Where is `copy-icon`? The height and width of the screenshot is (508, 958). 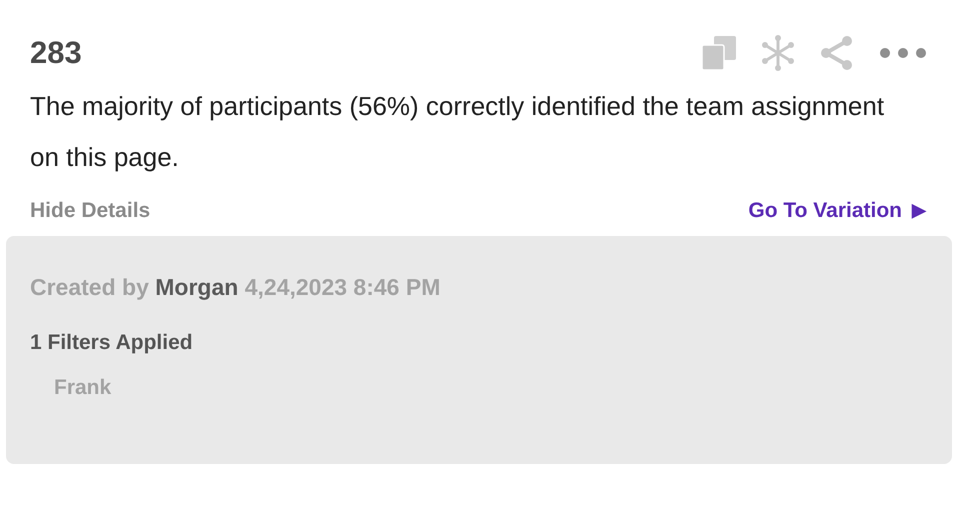 copy-icon is located at coordinates (719, 53).